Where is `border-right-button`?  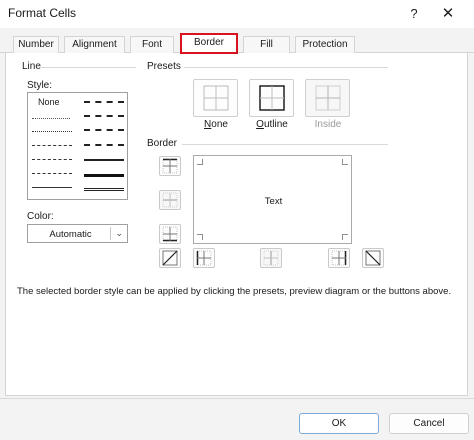
border-right-button is located at coordinates (339, 258).